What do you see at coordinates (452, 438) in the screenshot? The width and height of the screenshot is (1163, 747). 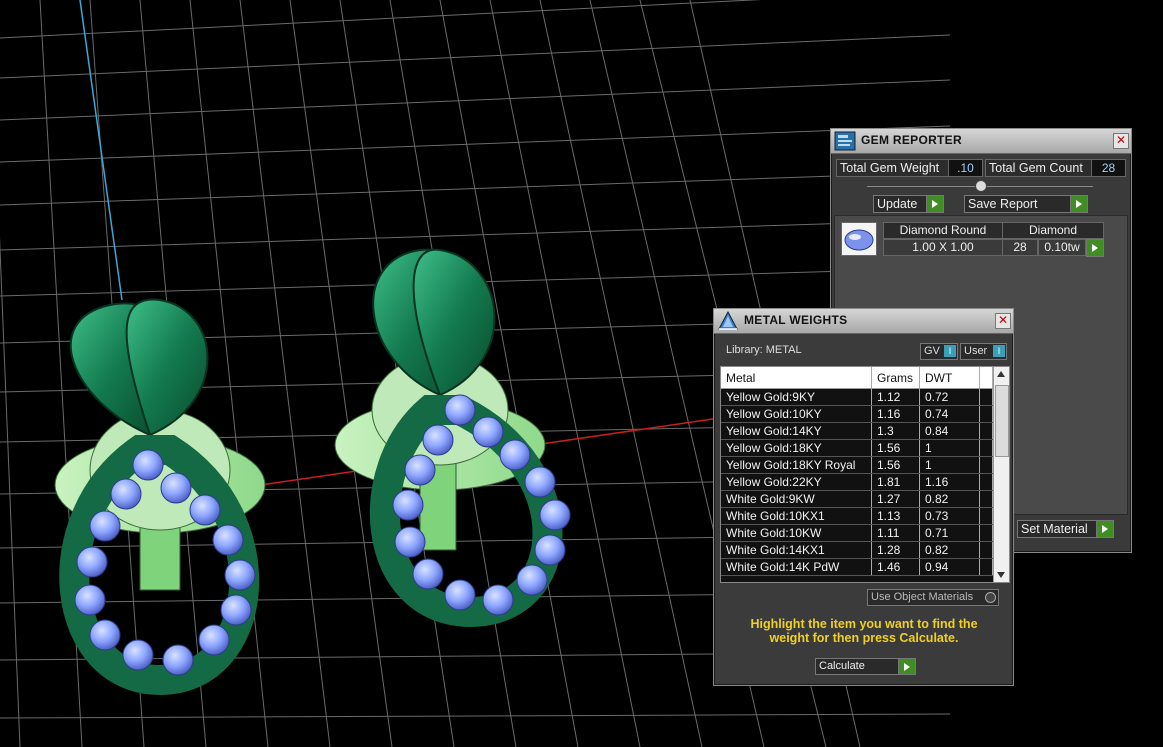 I see `right-earring` at bounding box center [452, 438].